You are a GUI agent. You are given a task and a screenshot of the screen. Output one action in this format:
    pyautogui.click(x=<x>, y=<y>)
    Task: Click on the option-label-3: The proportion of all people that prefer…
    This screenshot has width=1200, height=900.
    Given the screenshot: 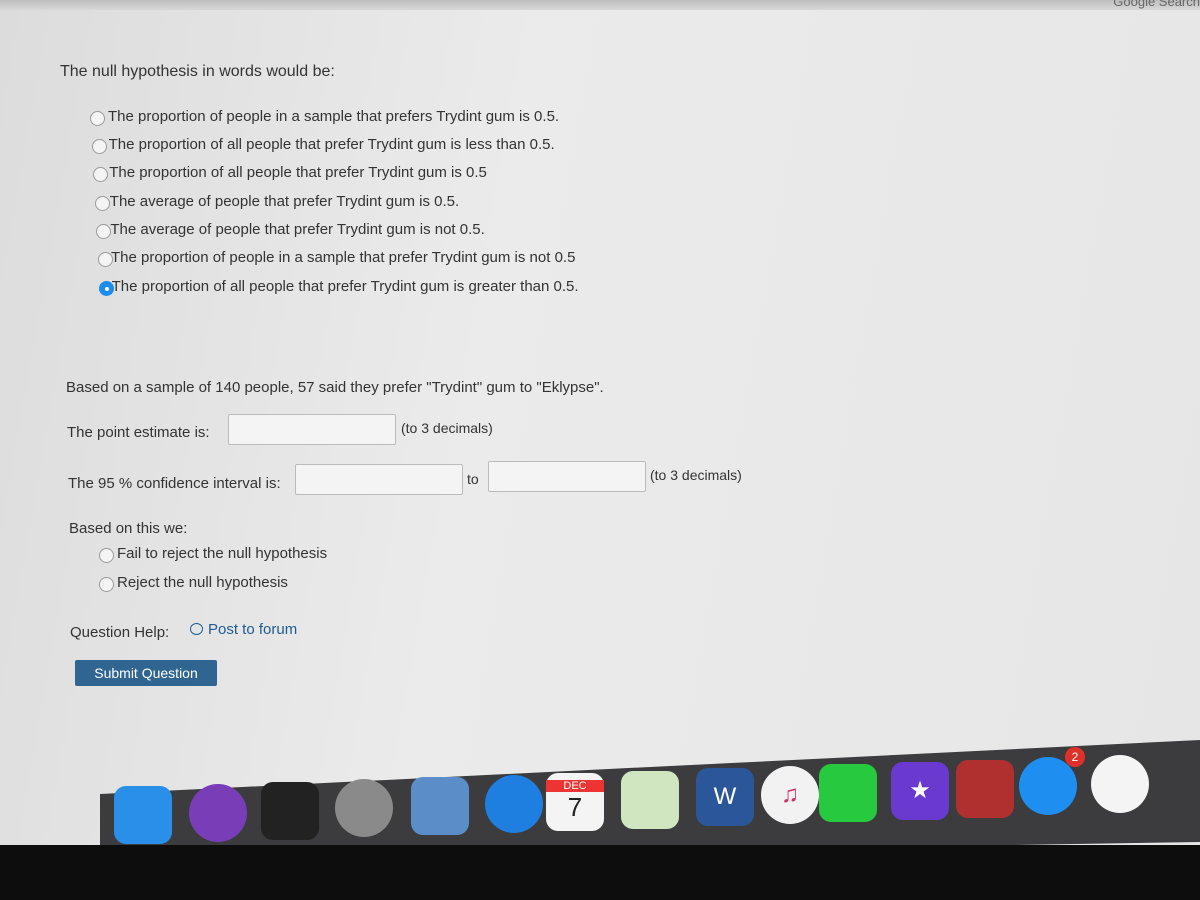 What is the action you would take?
    pyautogui.click(x=298, y=172)
    